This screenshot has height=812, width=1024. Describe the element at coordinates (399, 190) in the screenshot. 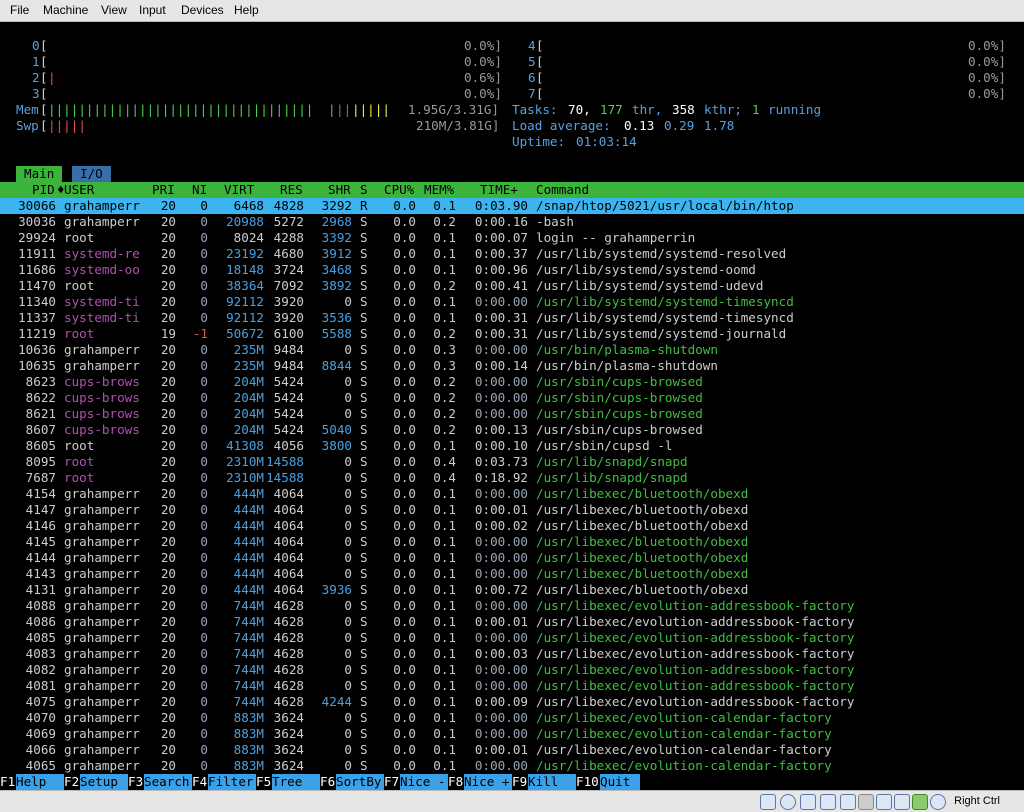

I see `col-cpu: CPU%` at that location.